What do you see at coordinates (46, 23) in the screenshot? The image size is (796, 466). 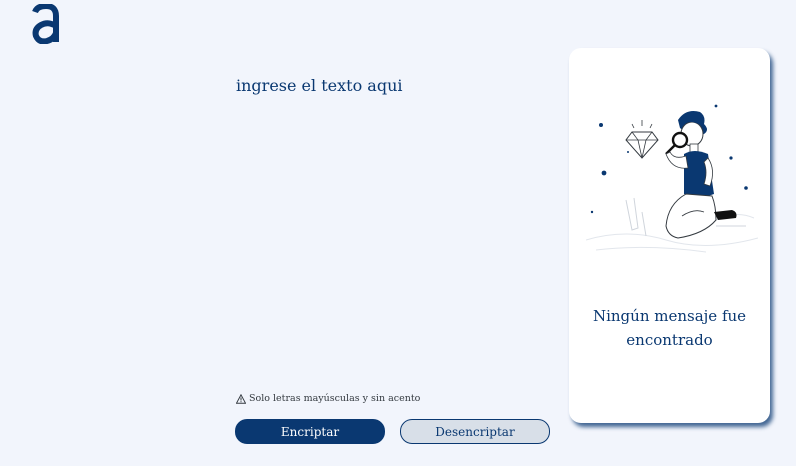 I see `logo` at bounding box center [46, 23].